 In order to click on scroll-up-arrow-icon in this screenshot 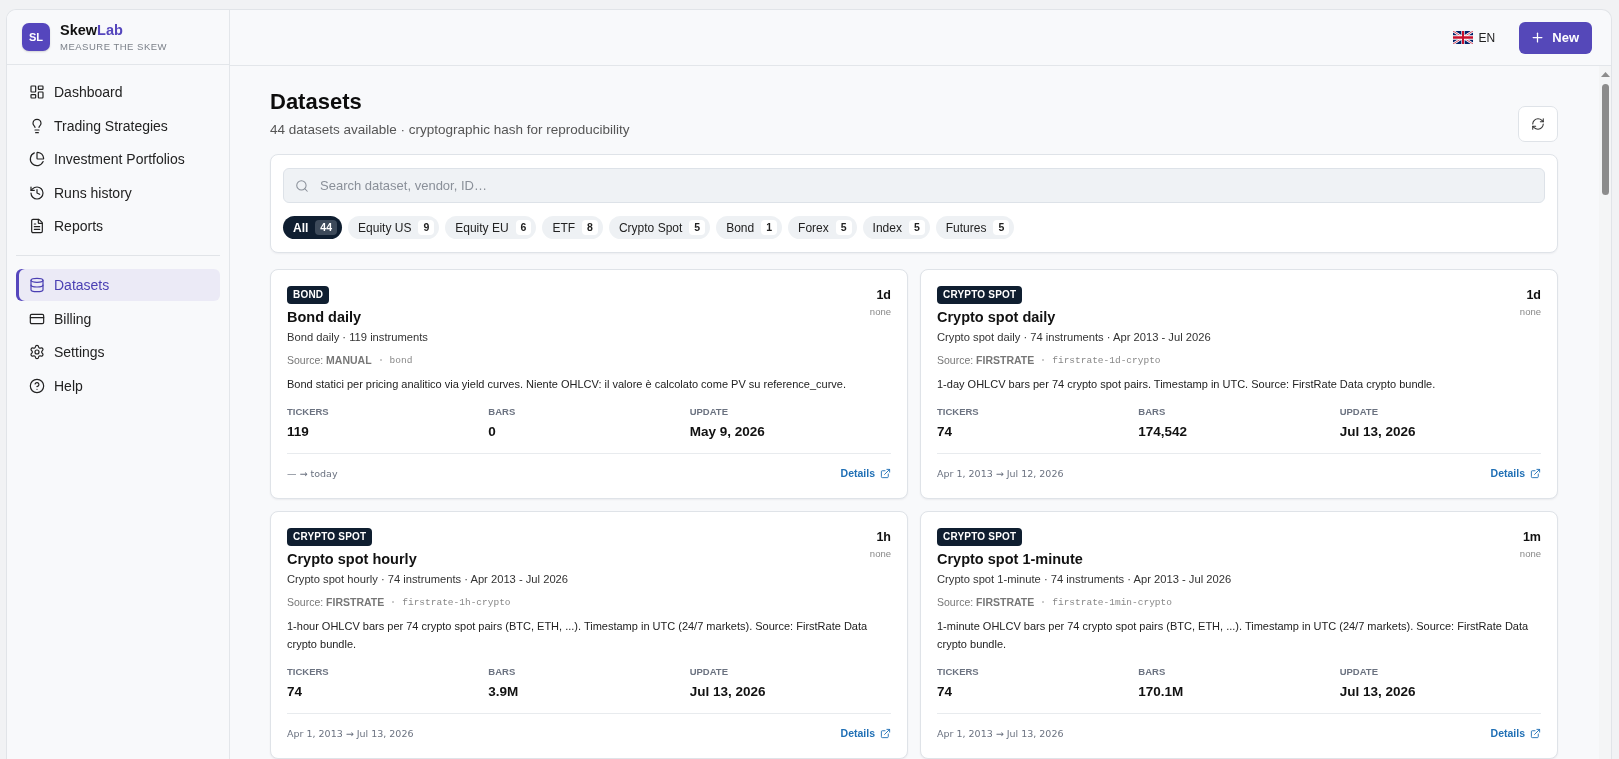, I will do `click(1605, 74)`.